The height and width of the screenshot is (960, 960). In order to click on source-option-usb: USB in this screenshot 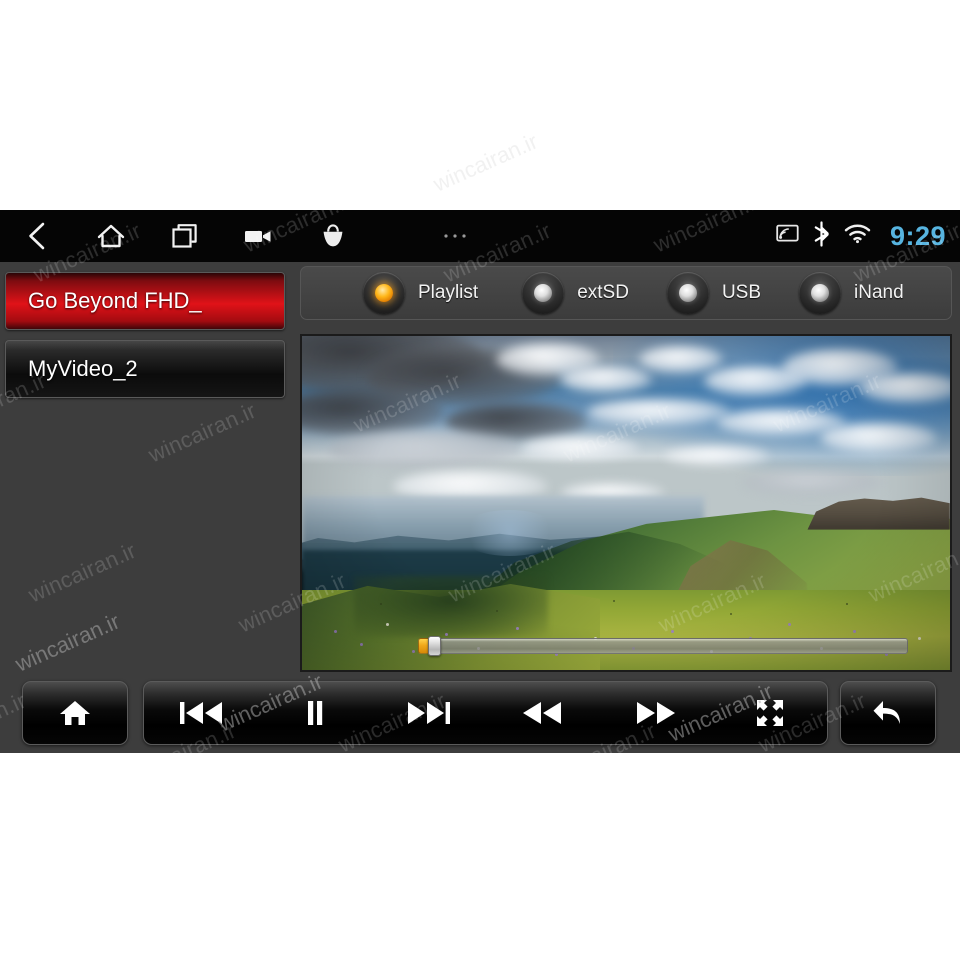, I will do `click(714, 293)`.